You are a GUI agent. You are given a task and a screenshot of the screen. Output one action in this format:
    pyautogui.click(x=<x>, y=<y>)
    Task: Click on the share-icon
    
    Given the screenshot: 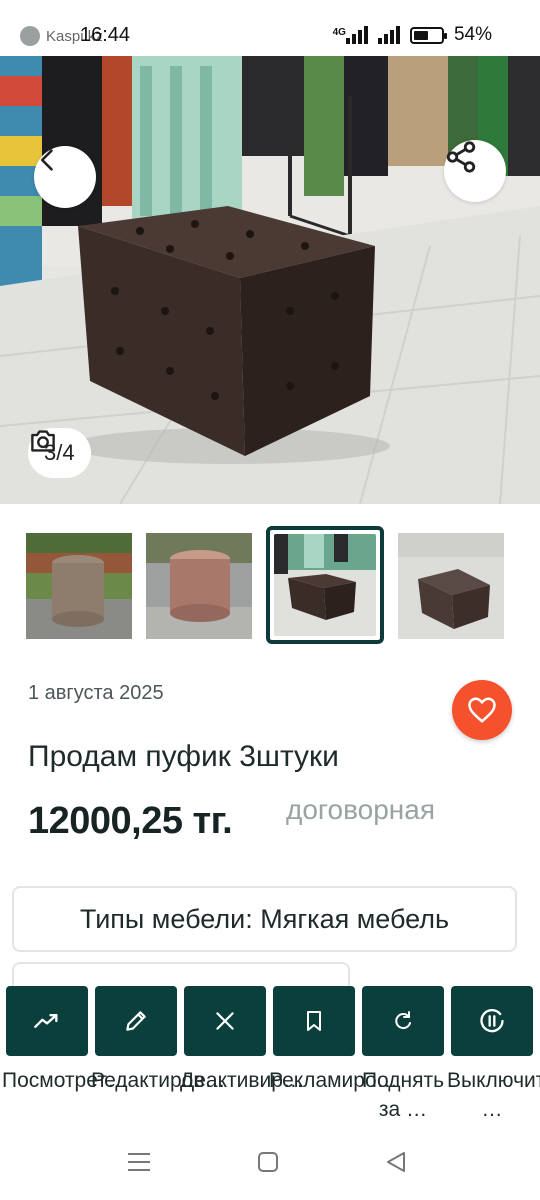 What is the action you would take?
    pyautogui.click(x=461, y=157)
    